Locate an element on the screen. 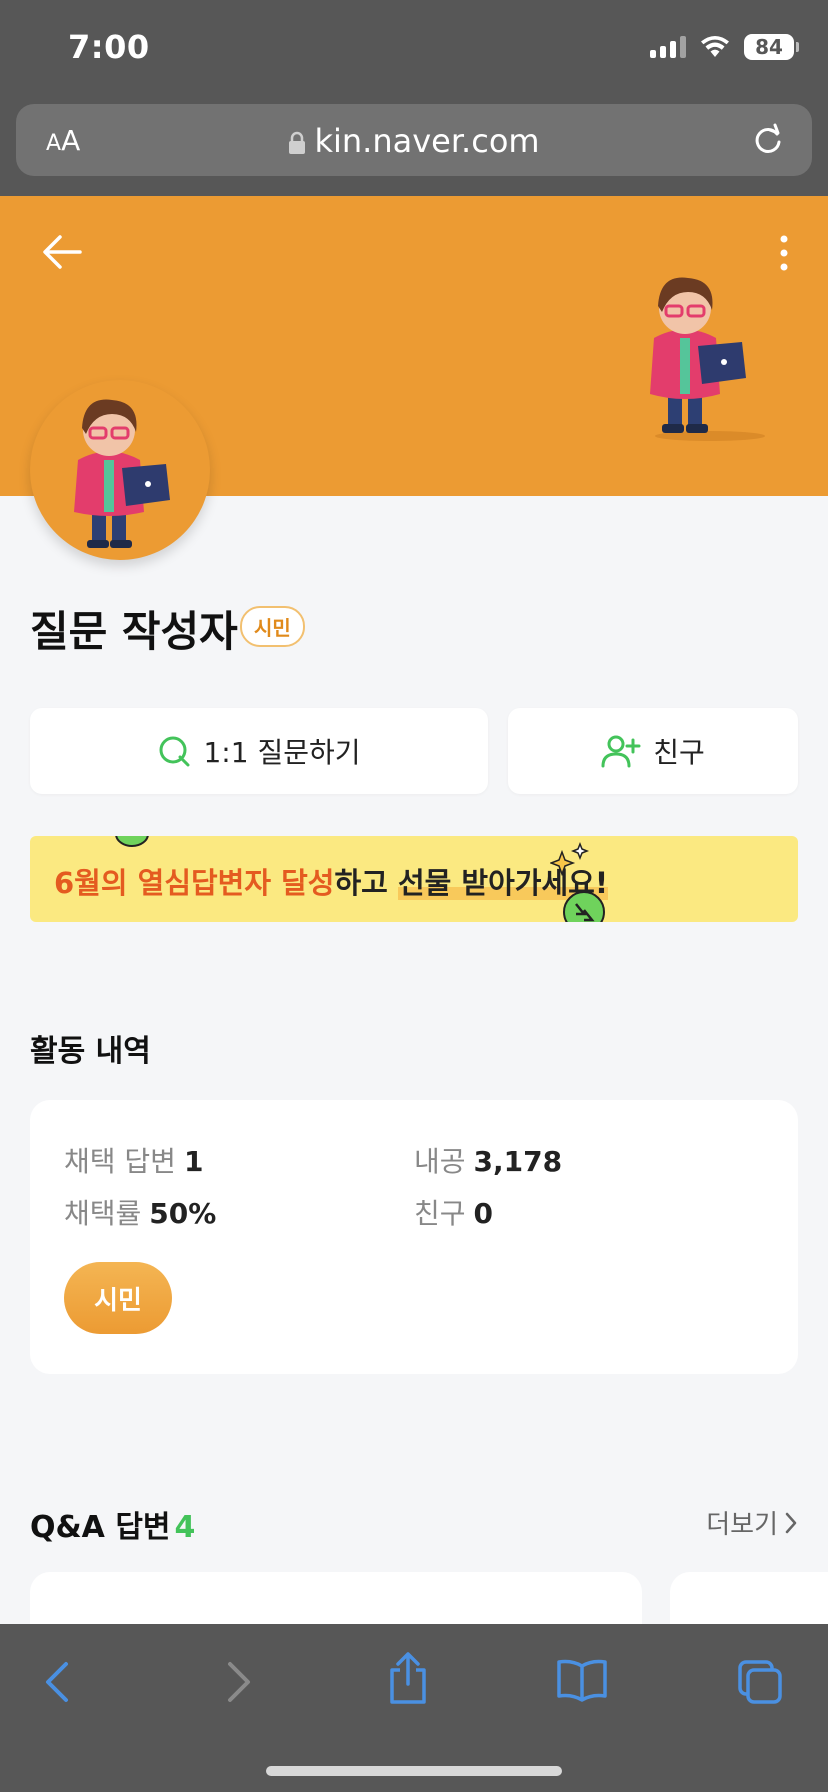  url-text: kin.naver.com is located at coordinates (427, 141).